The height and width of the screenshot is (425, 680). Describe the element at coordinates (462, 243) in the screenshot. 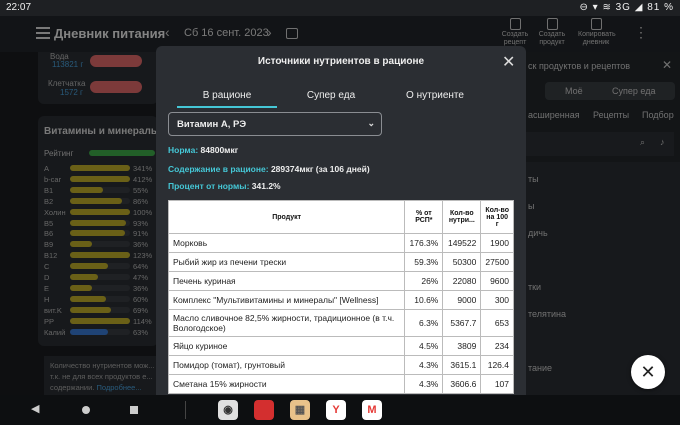

I see `cell-amount: 149522` at that location.